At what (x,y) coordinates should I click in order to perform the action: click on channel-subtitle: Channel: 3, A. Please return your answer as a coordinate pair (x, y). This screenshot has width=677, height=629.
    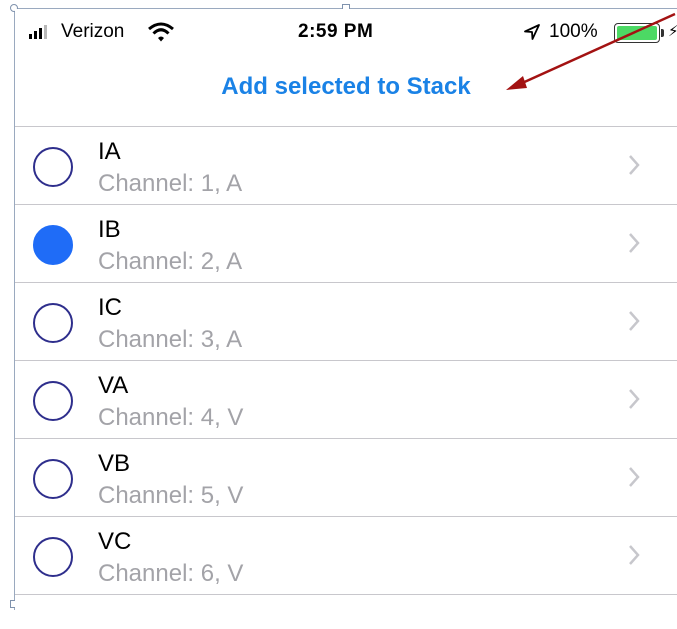
    Looking at the image, I should click on (170, 339).